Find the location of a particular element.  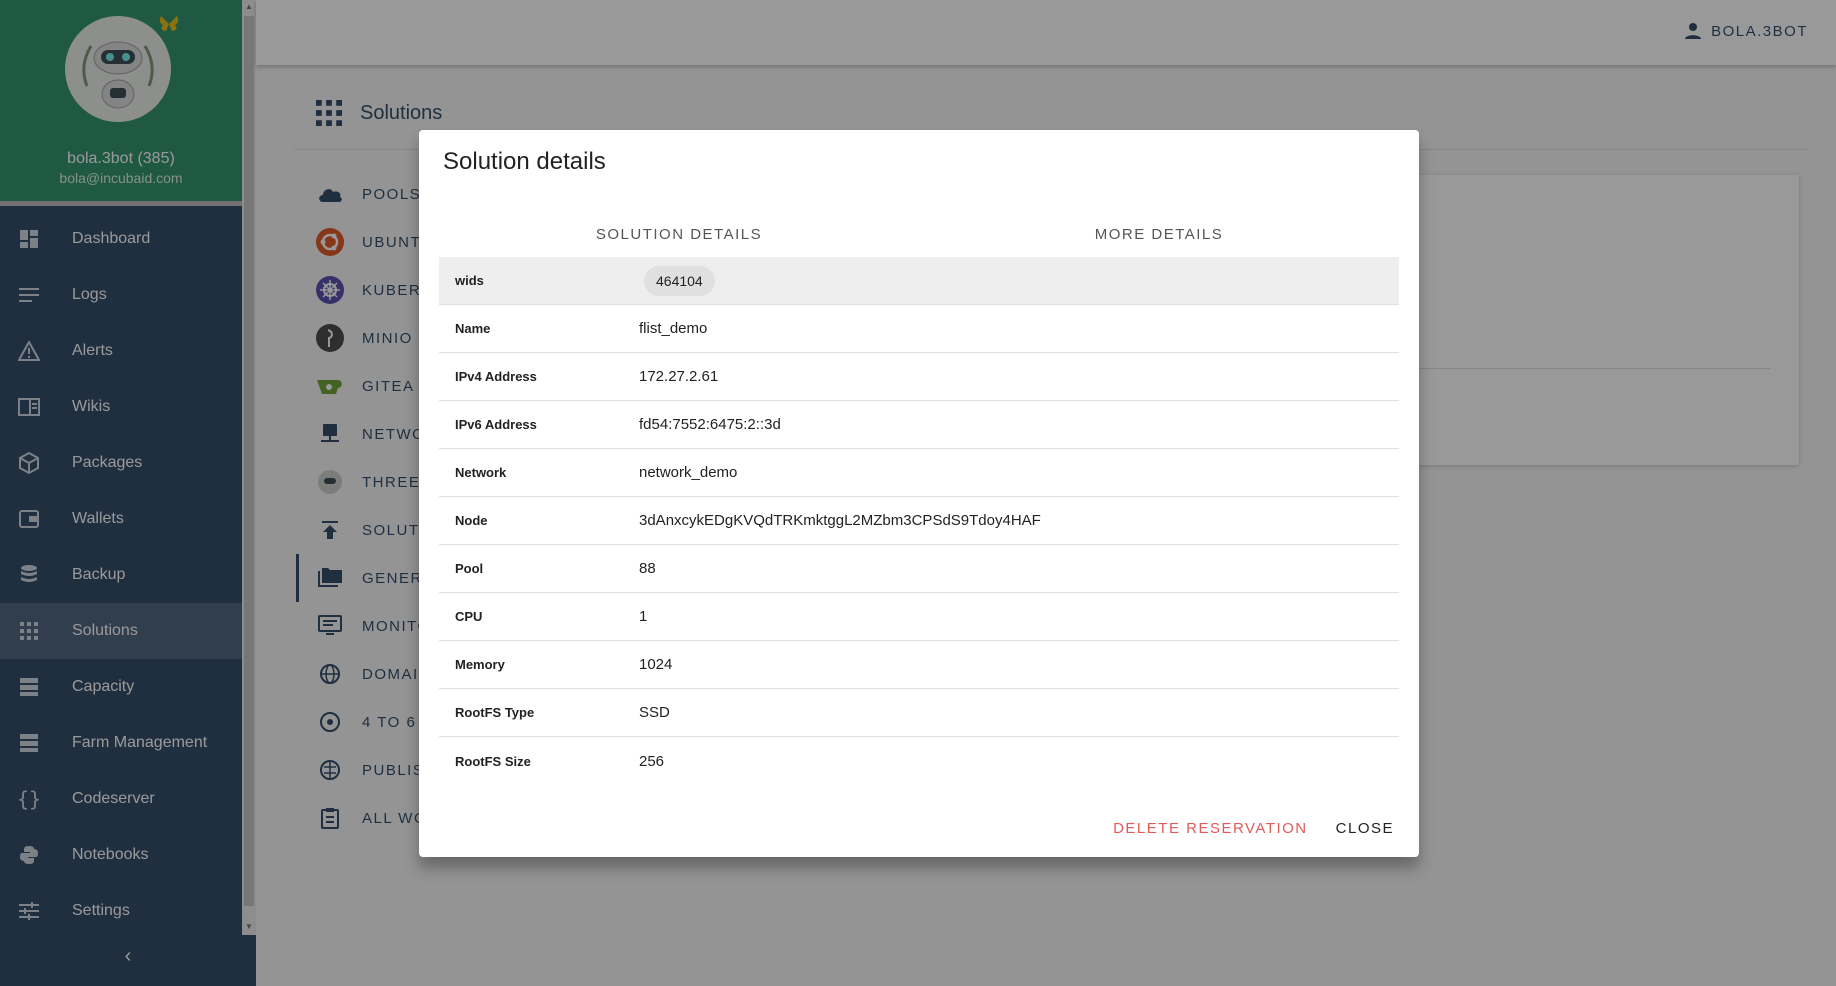

row-value: fd54:7552:6475:2::3d is located at coordinates (710, 424).